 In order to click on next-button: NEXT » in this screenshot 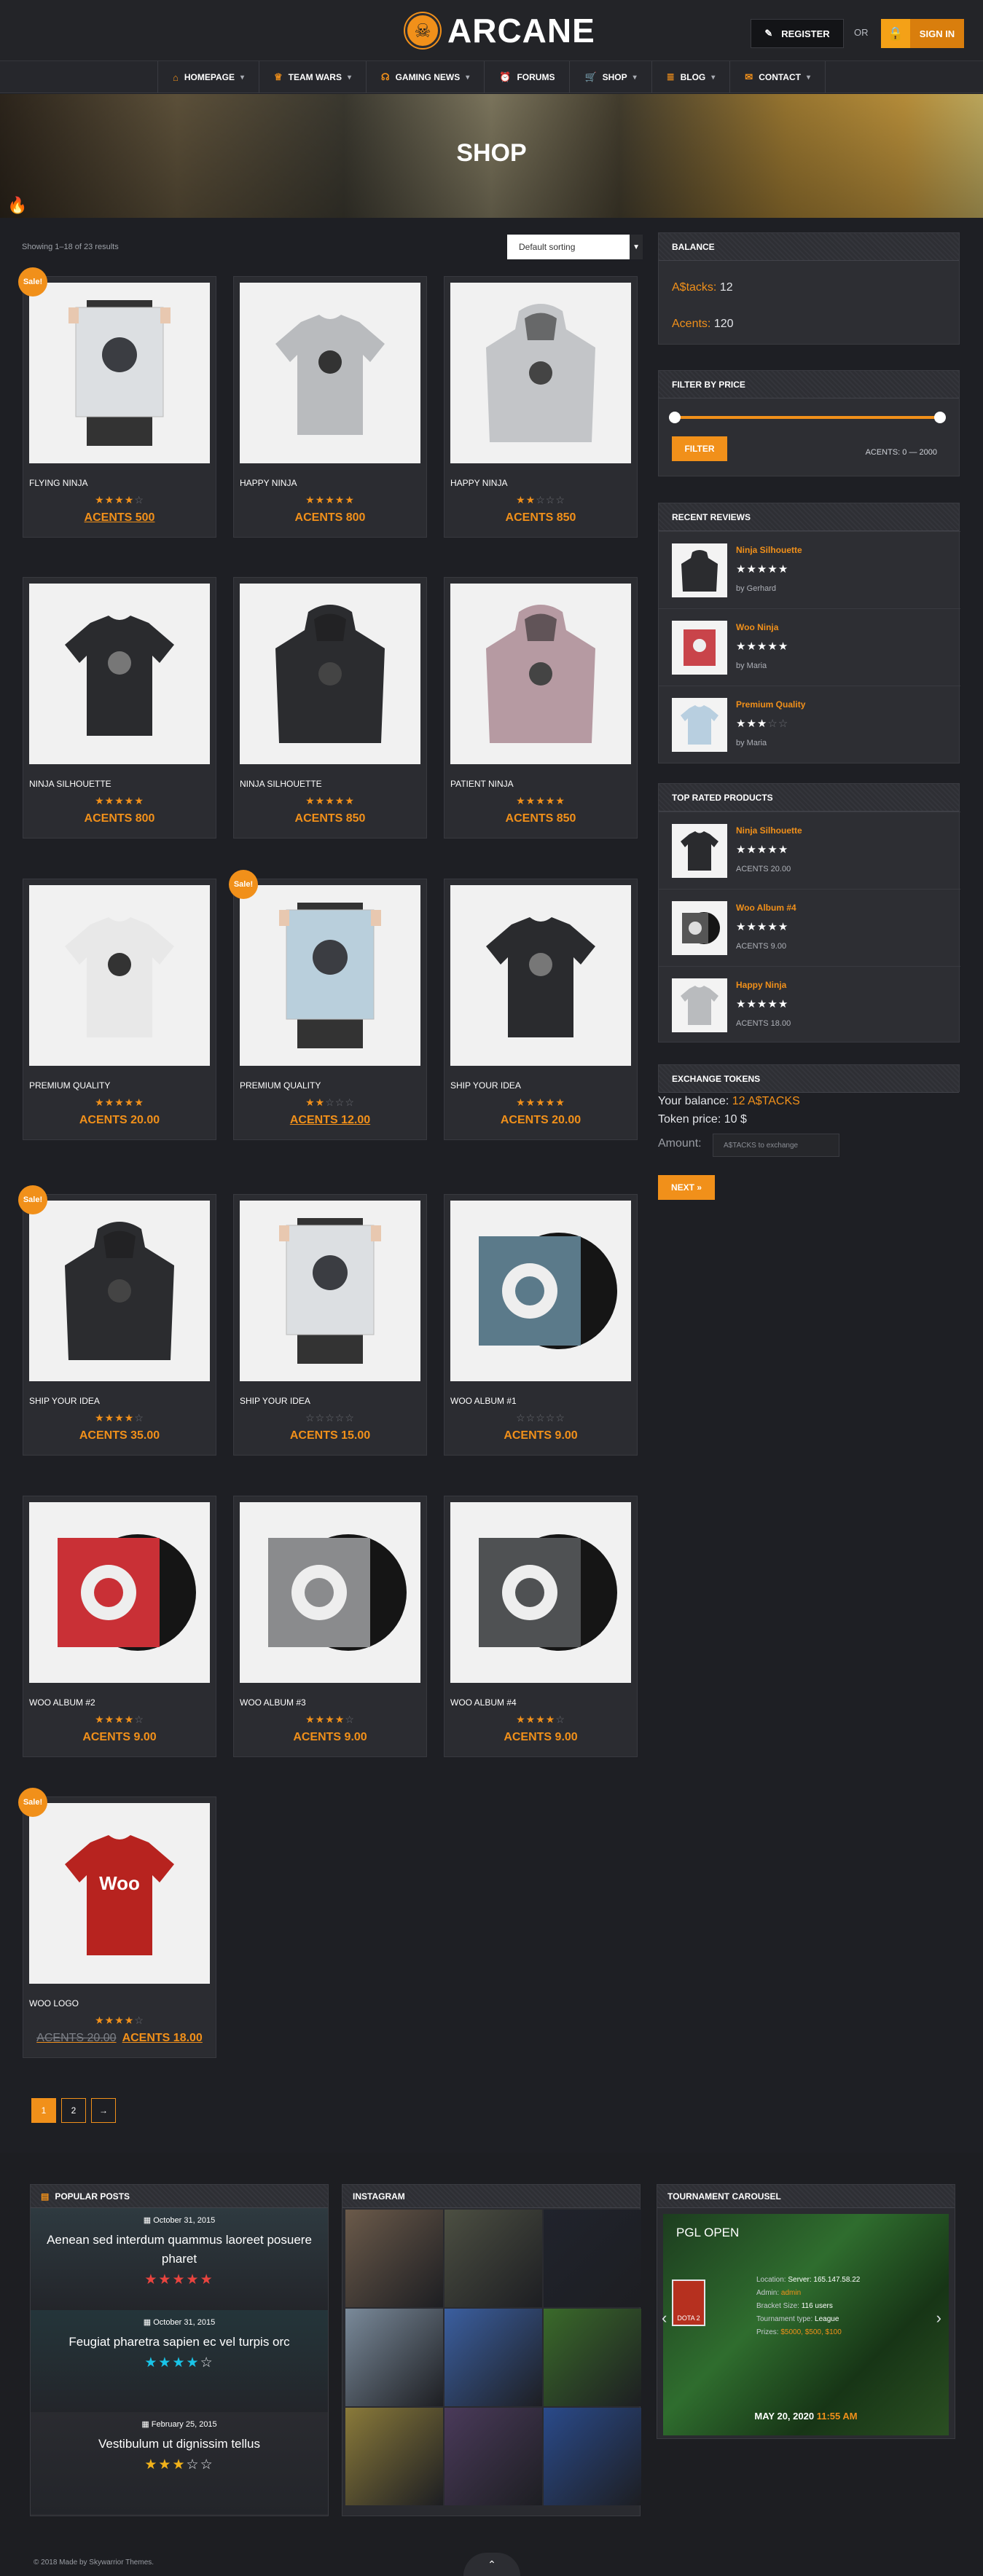, I will do `click(686, 1187)`.